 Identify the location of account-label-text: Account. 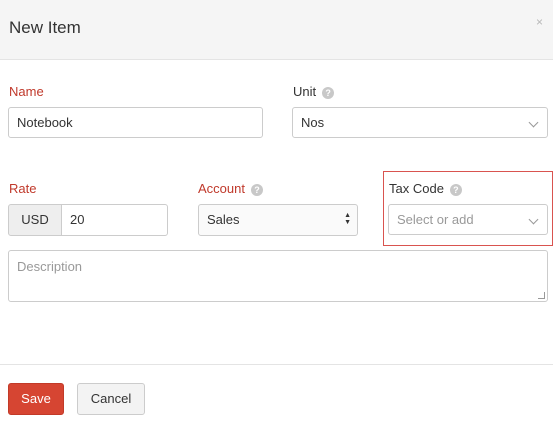
(221, 188).